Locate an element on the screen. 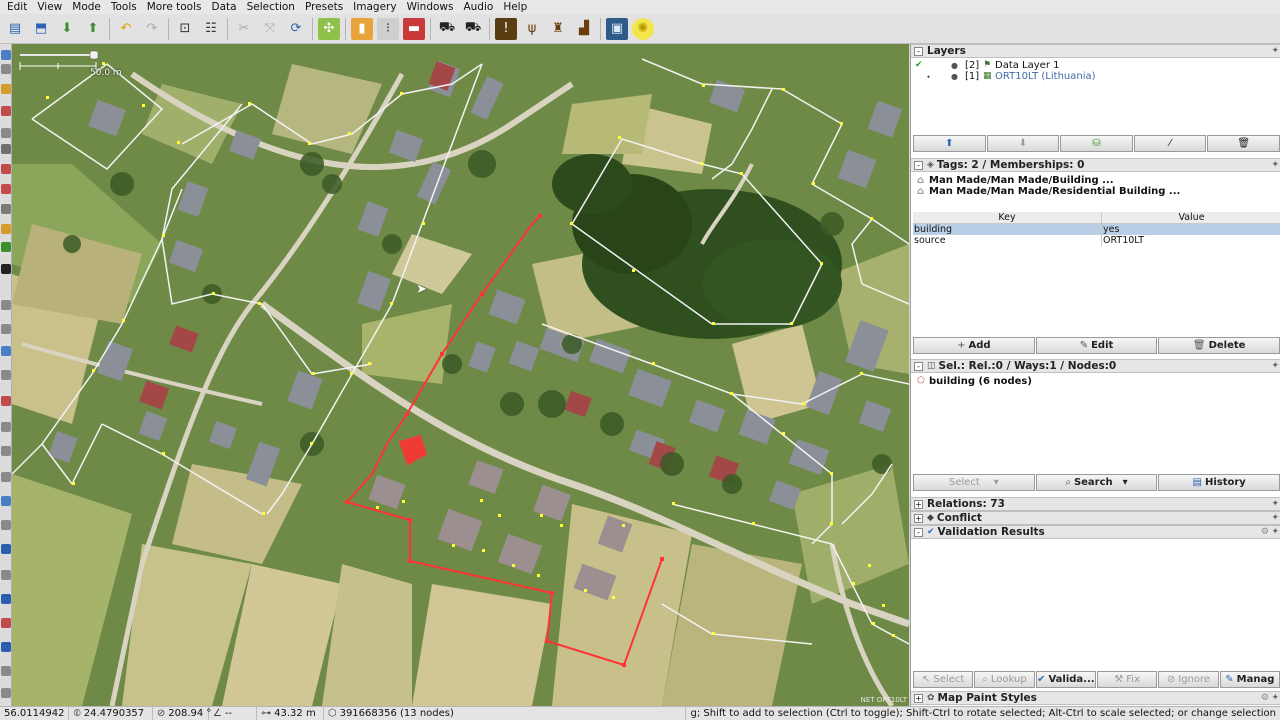  draw-tool-icon is located at coordinates (6, 89).